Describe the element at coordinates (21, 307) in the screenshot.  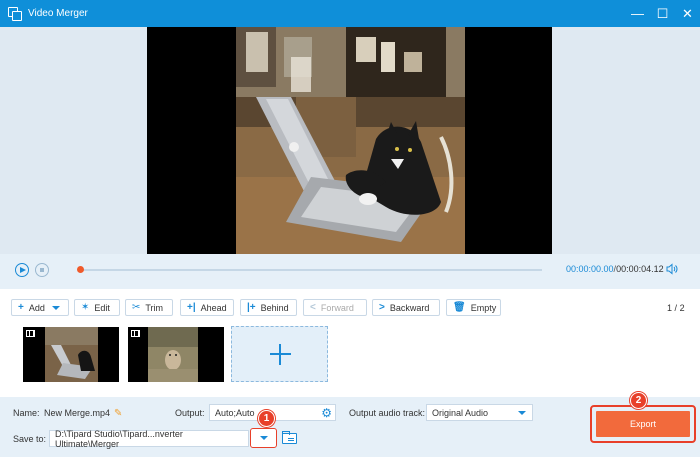
I see `plus-icon: +` at that location.